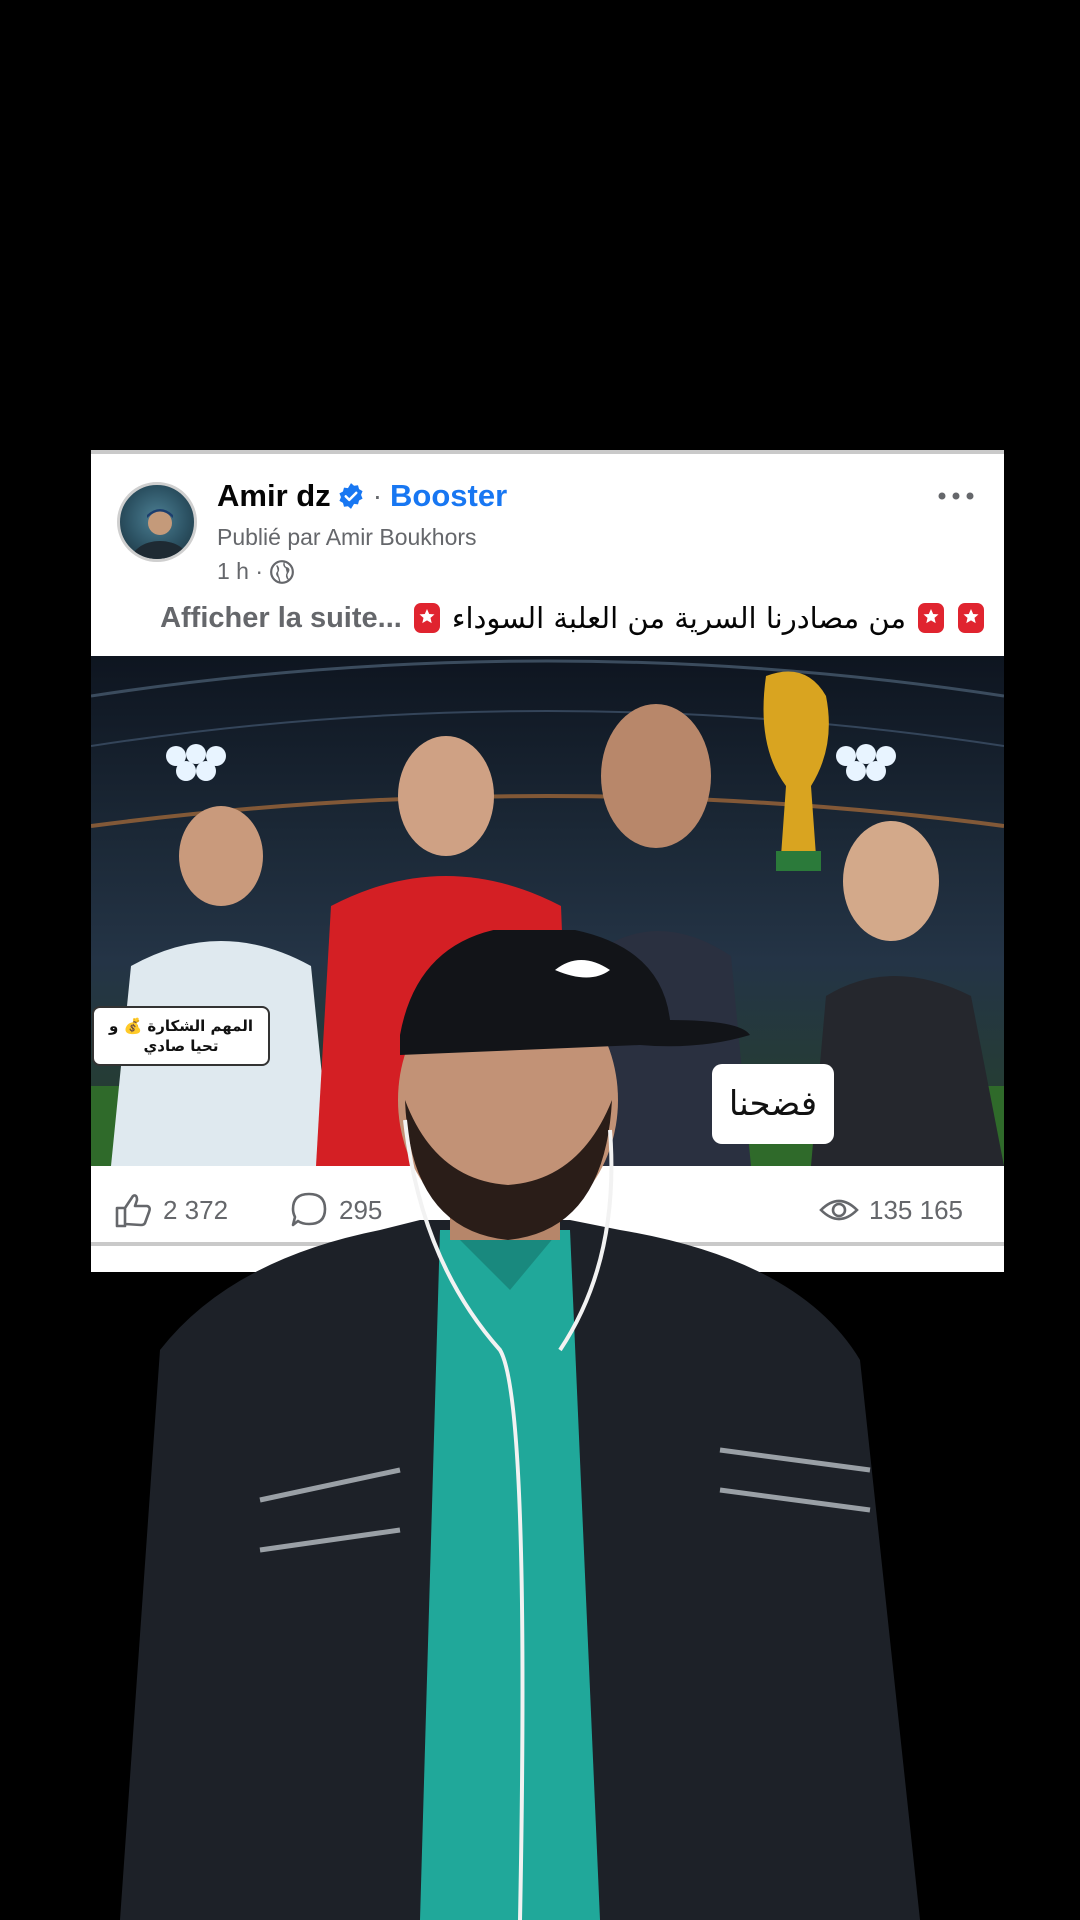 The image size is (1080, 1920). What do you see at coordinates (448, 496) in the screenshot?
I see `booster-label: Booster` at bounding box center [448, 496].